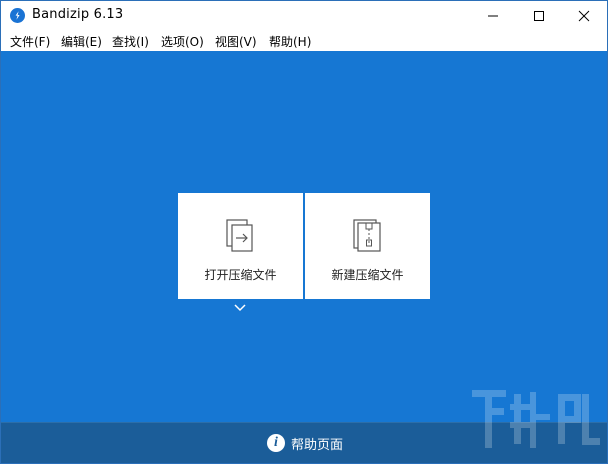 The image size is (608, 464). I want to click on maximize-icon, so click(539, 16).